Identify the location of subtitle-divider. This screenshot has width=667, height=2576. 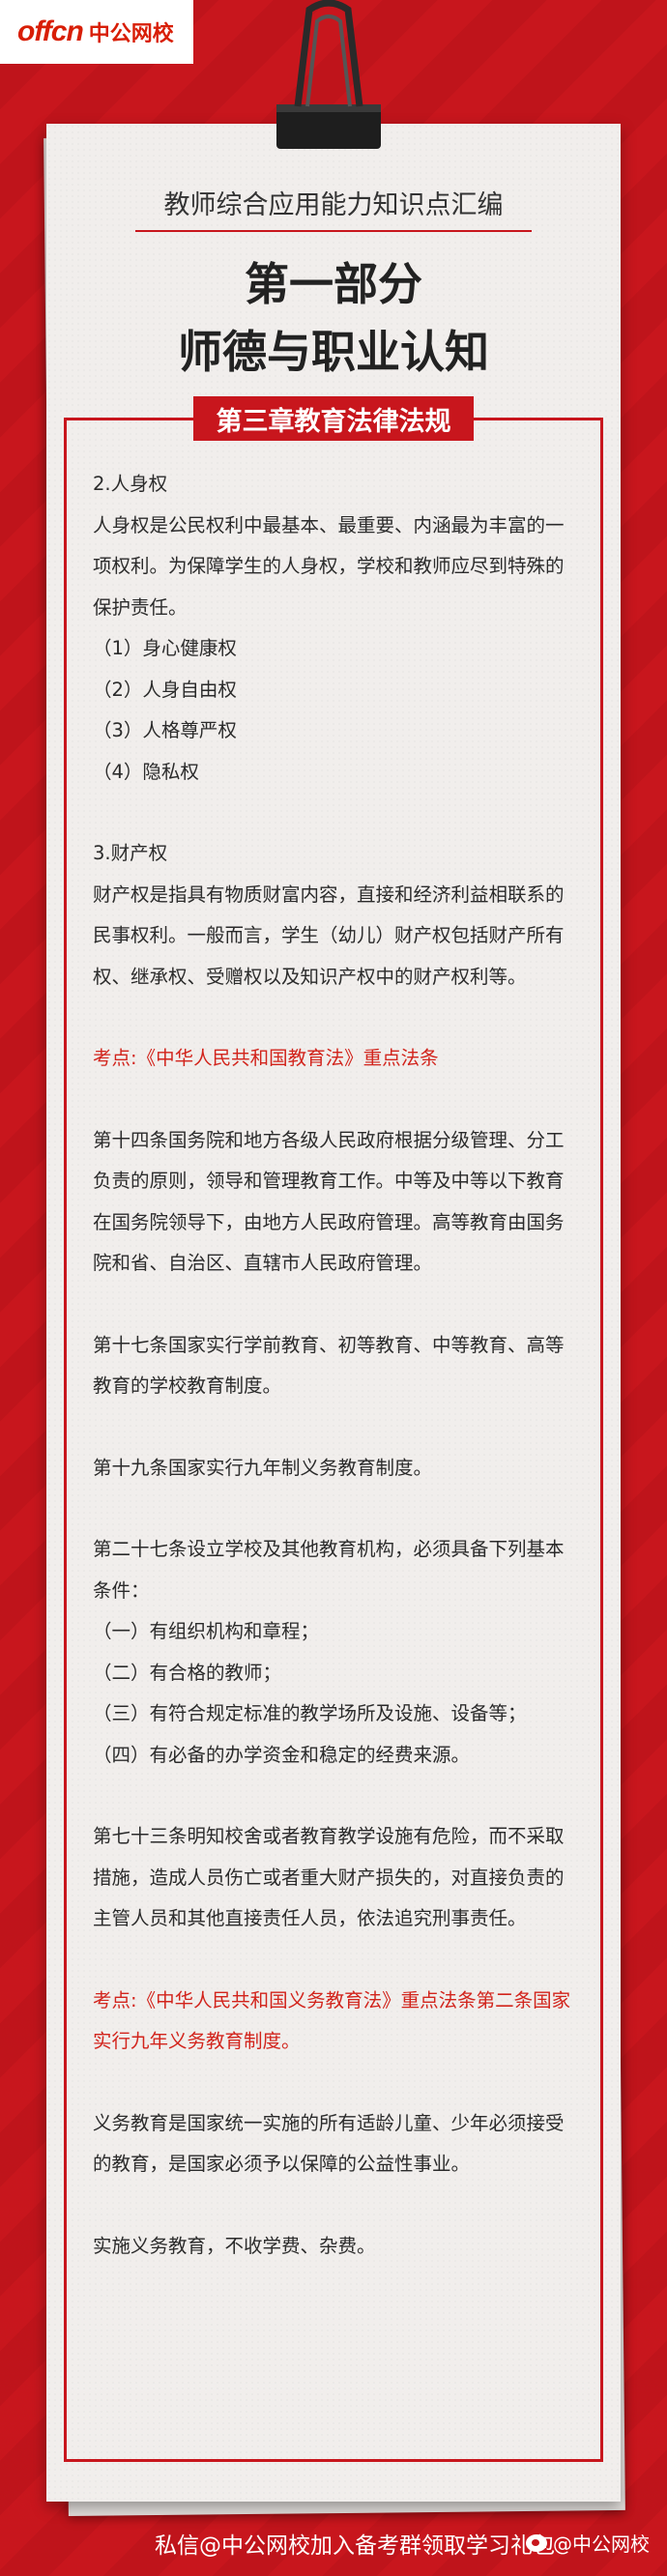
(333, 231).